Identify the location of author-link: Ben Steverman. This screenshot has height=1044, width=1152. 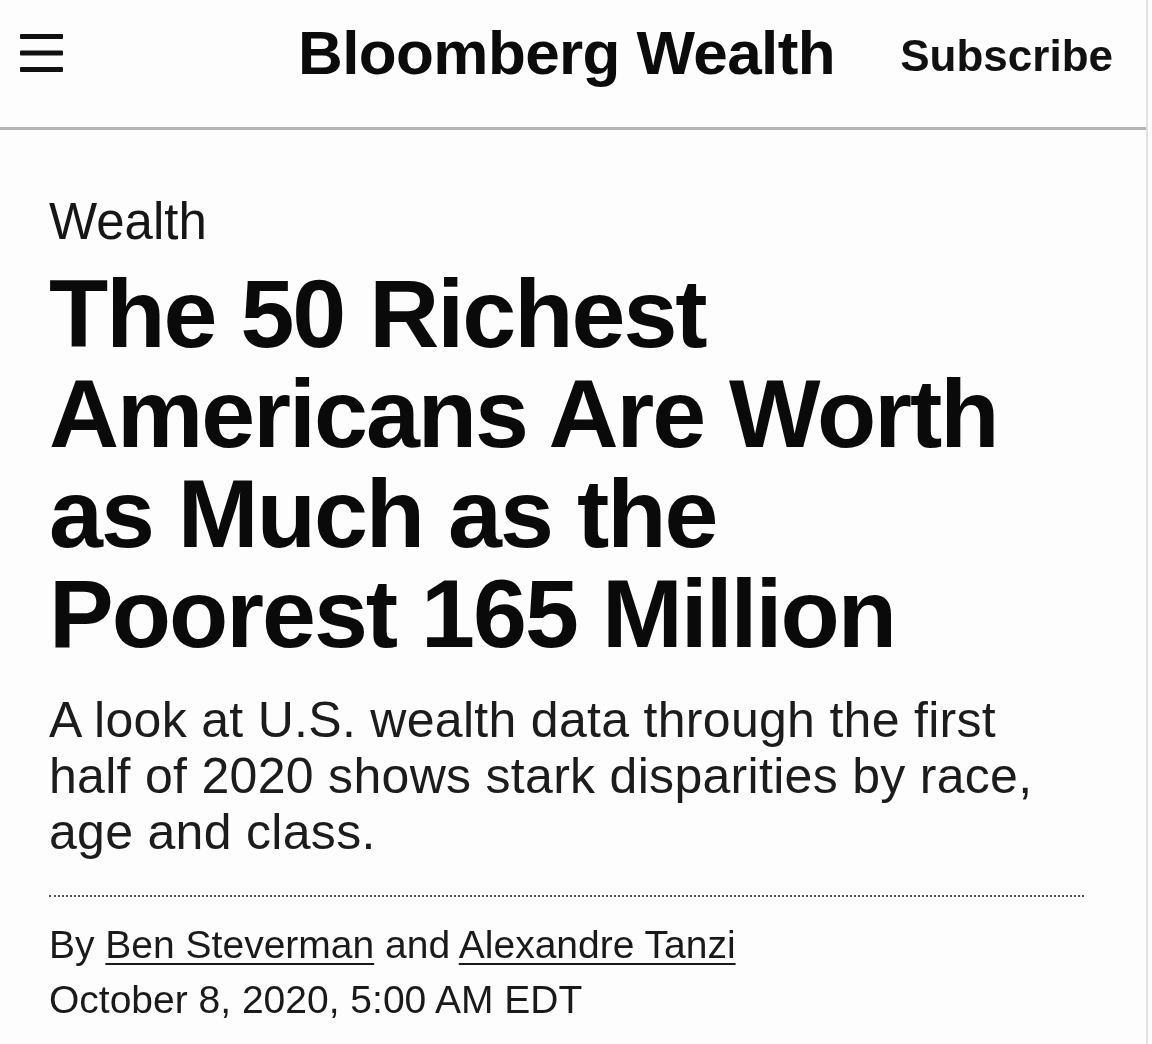
(240, 944).